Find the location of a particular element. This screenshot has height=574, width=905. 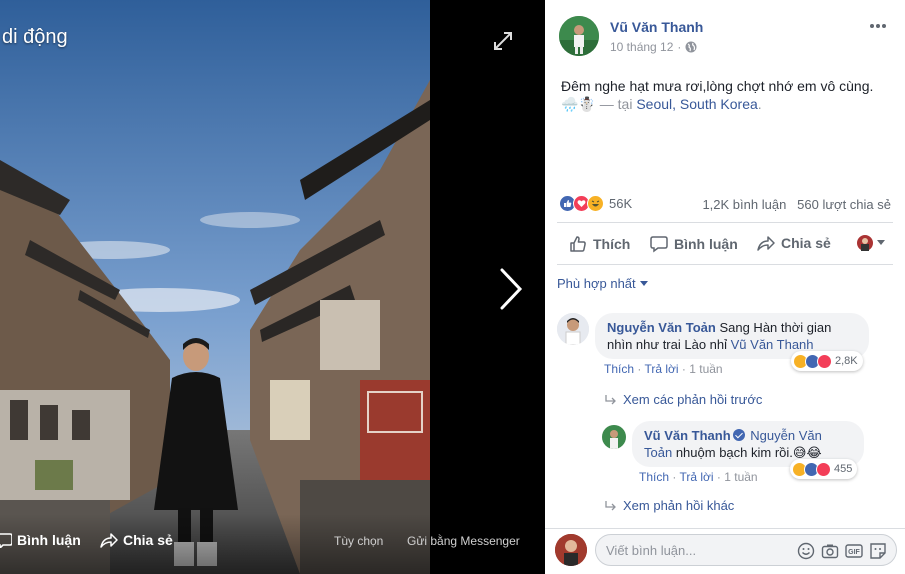

photo-share-button: Chia sẻ is located at coordinates (136, 540).